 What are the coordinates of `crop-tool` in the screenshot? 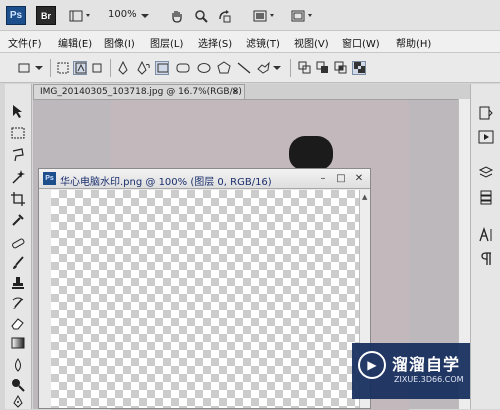 It's located at (18, 199).